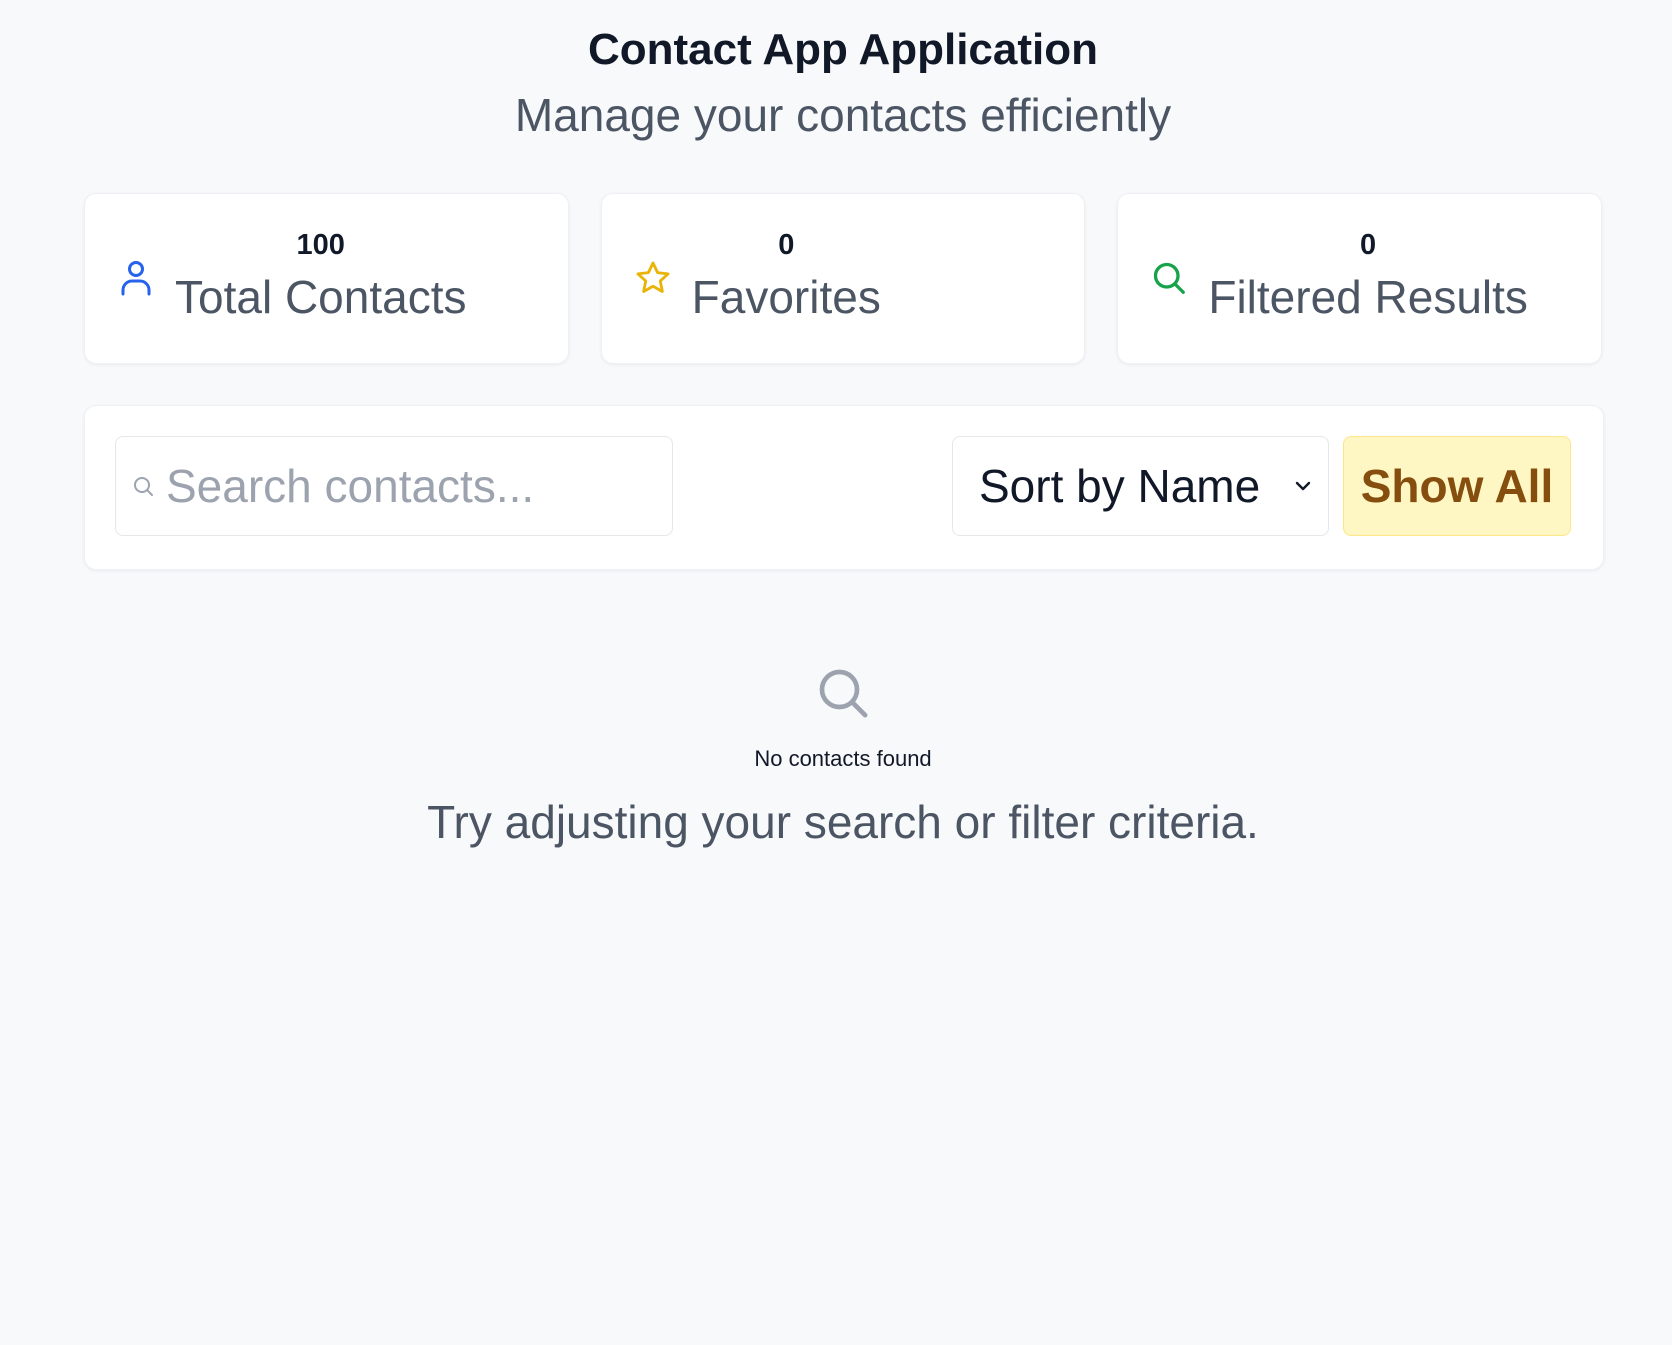 The width and height of the screenshot is (1672, 1345). I want to click on stat-value: 100, so click(320, 245).